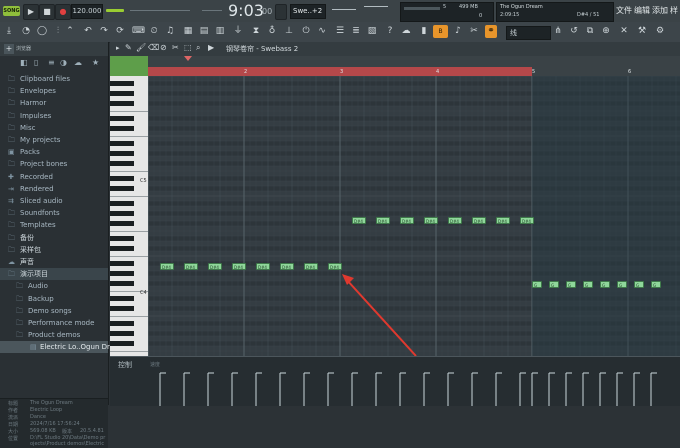 Image resolution: width=680 pixels, height=448 pixels. What do you see at coordinates (395, 381) in the screenshot?
I see `event-controller-lane` at bounding box center [395, 381].